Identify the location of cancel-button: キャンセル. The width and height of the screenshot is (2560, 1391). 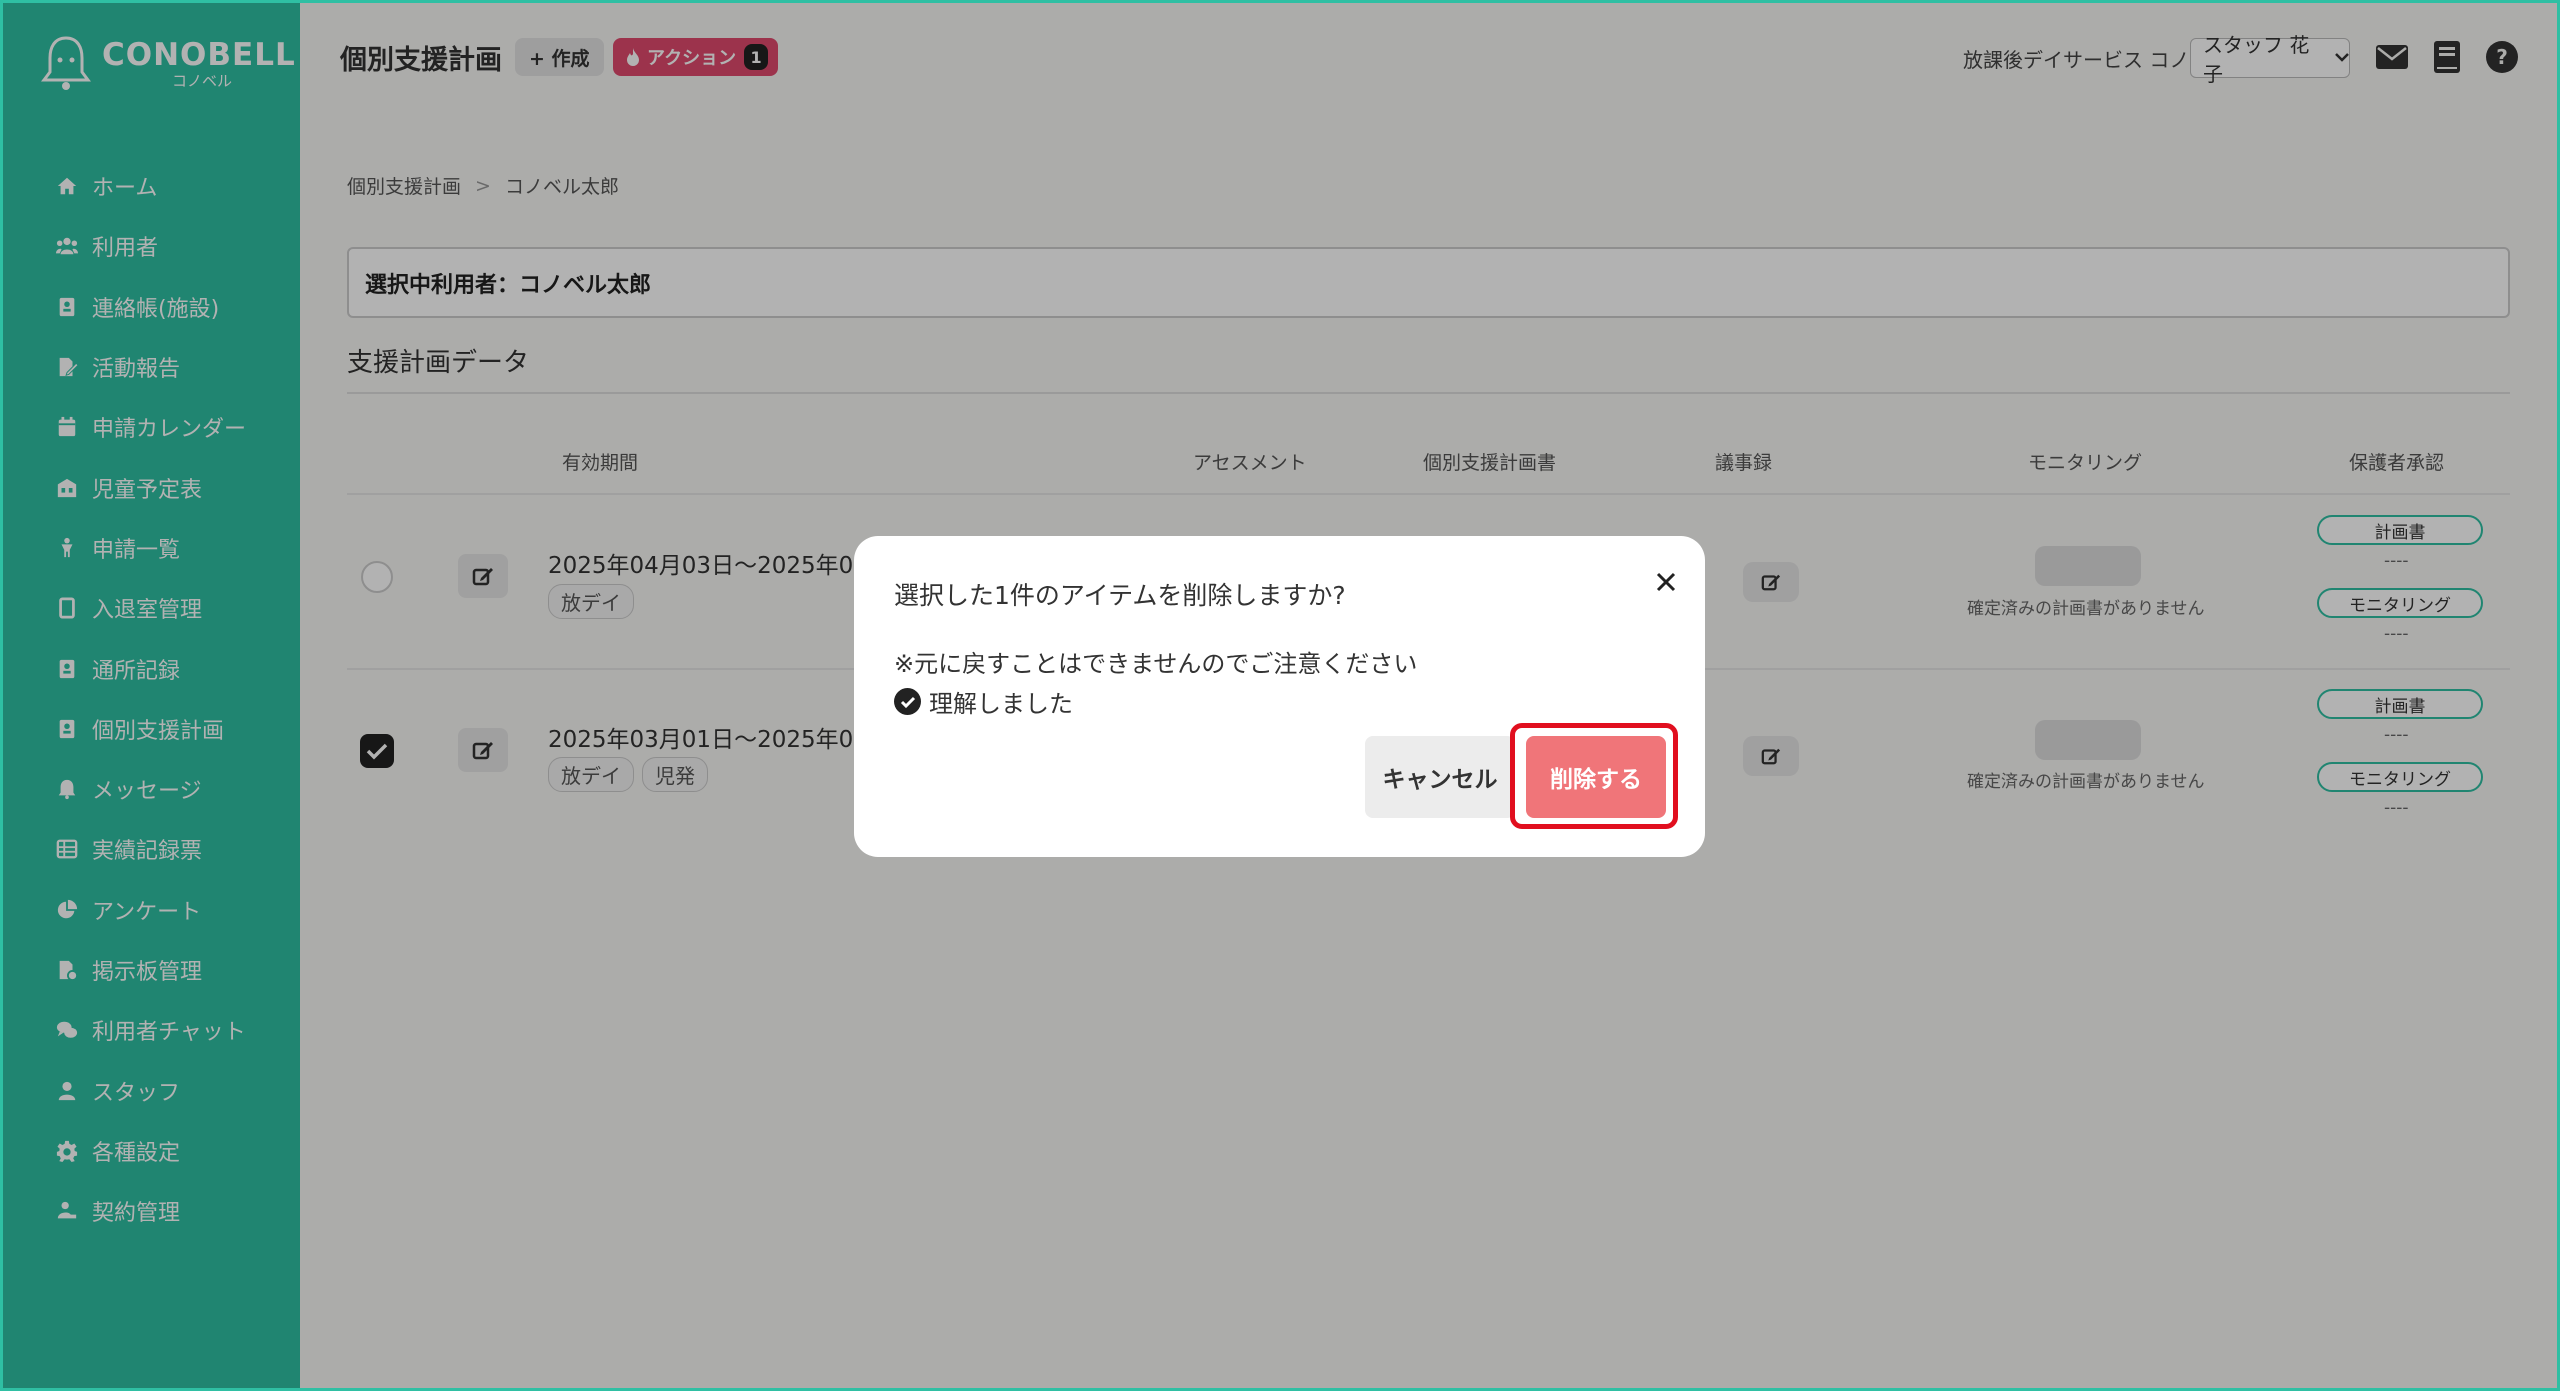
(1440, 777).